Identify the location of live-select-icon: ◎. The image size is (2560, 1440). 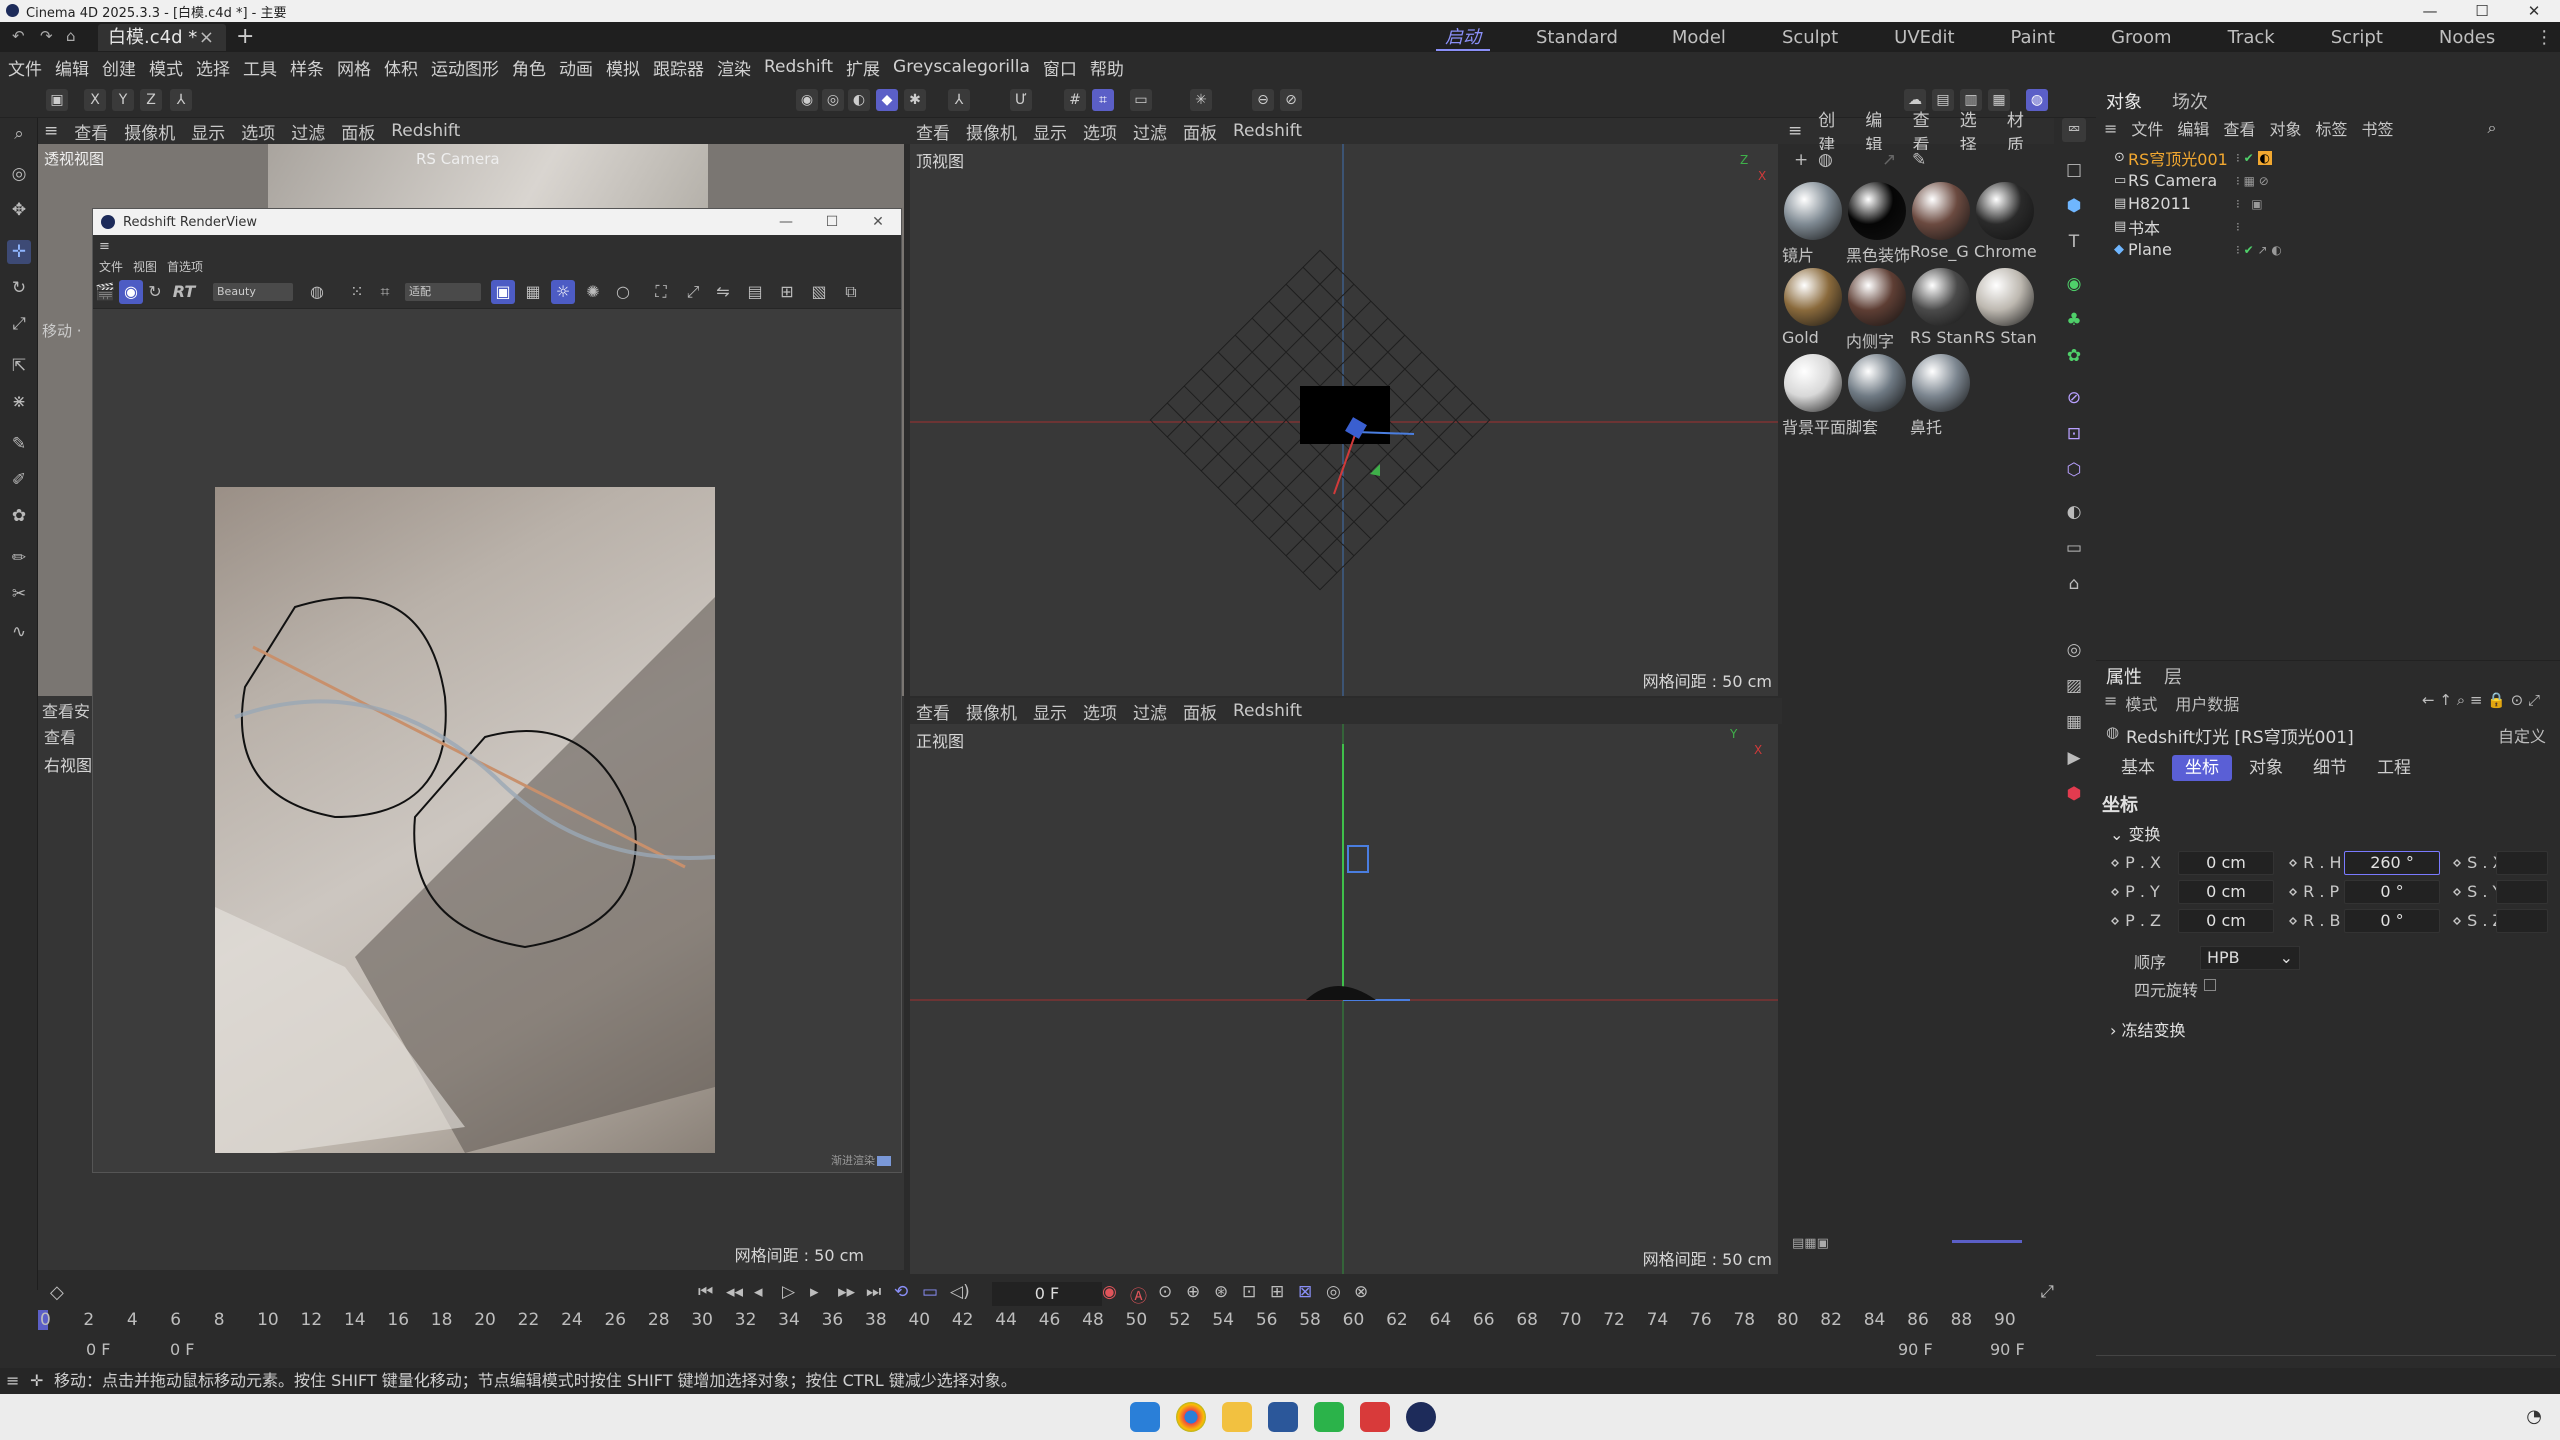
(19, 174).